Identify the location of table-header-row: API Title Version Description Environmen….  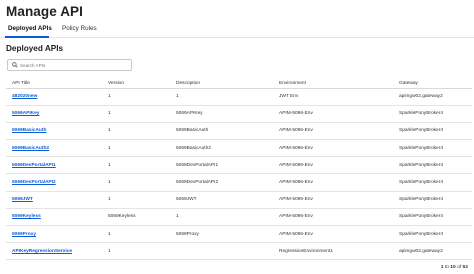
(239, 84).